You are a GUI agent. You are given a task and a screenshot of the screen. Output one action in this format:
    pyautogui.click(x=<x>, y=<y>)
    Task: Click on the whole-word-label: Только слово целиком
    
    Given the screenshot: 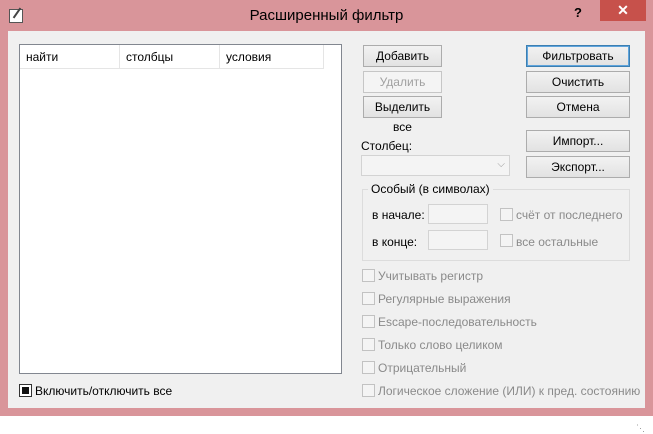 What is the action you would take?
    pyautogui.click(x=440, y=345)
    